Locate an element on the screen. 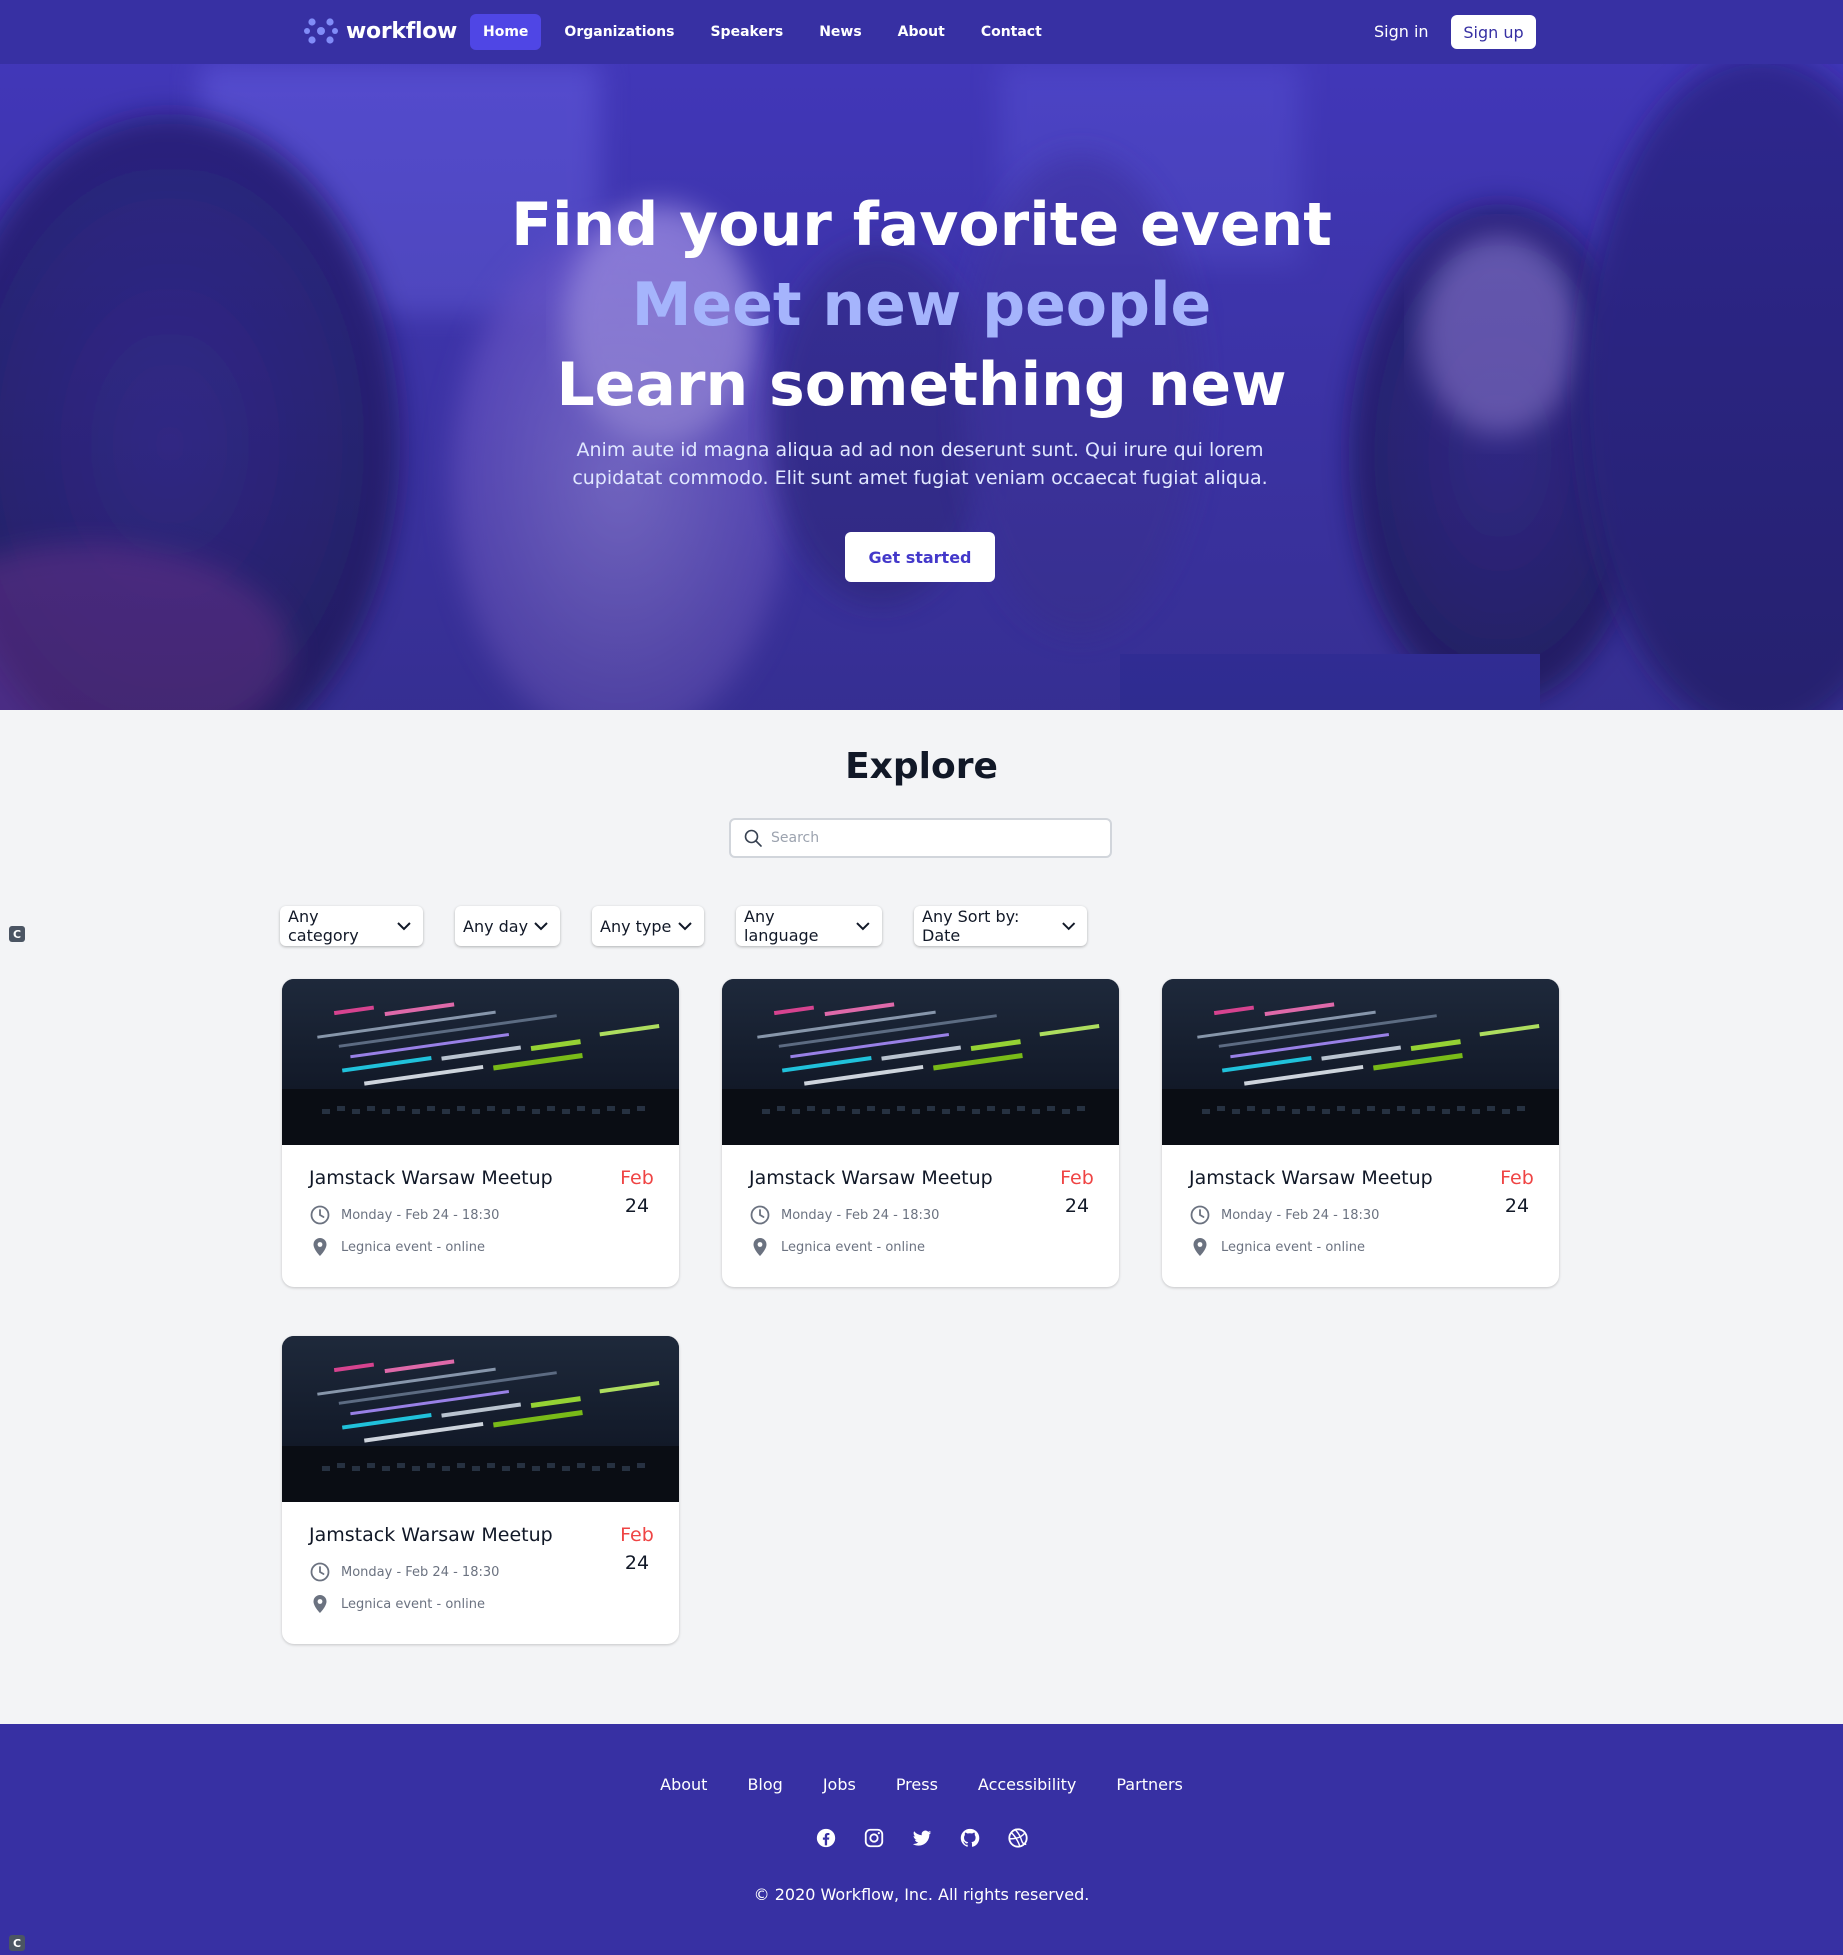 The width and height of the screenshot is (1843, 1955). sort-filter-label: Any Sort by: Date is located at coordinates (971, 926).